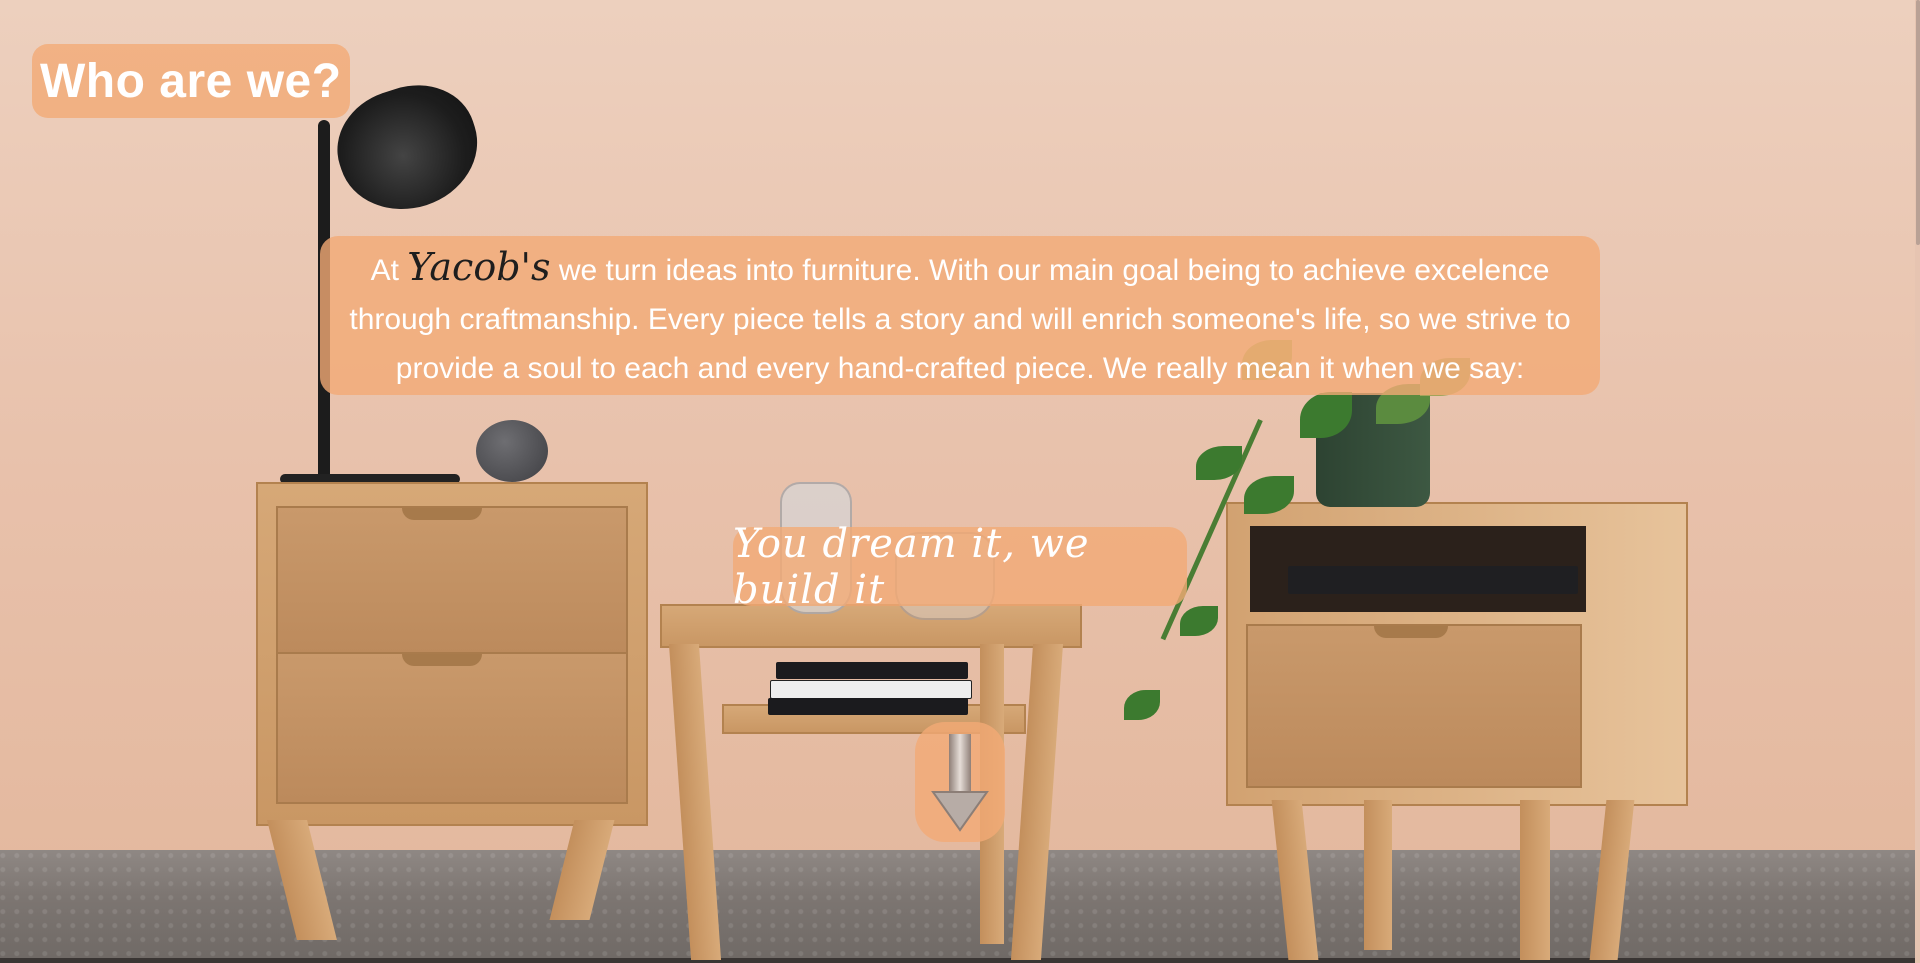 The image size is (1920, 963). I want to click on left-drawer-bottom, so click(452, 728).